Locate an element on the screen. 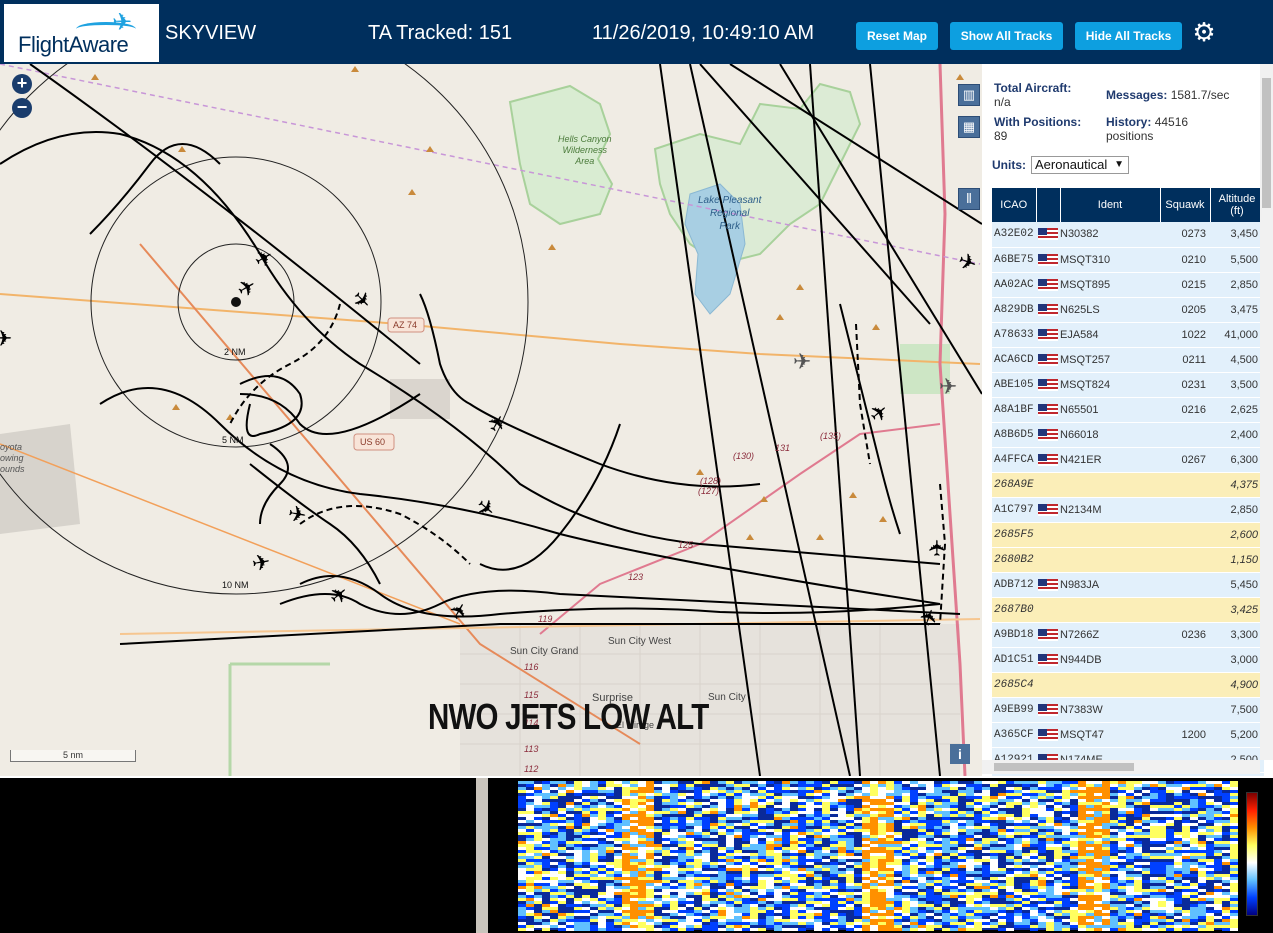  cell-altitude: 5,500 is located at coordinates (1237, 260).